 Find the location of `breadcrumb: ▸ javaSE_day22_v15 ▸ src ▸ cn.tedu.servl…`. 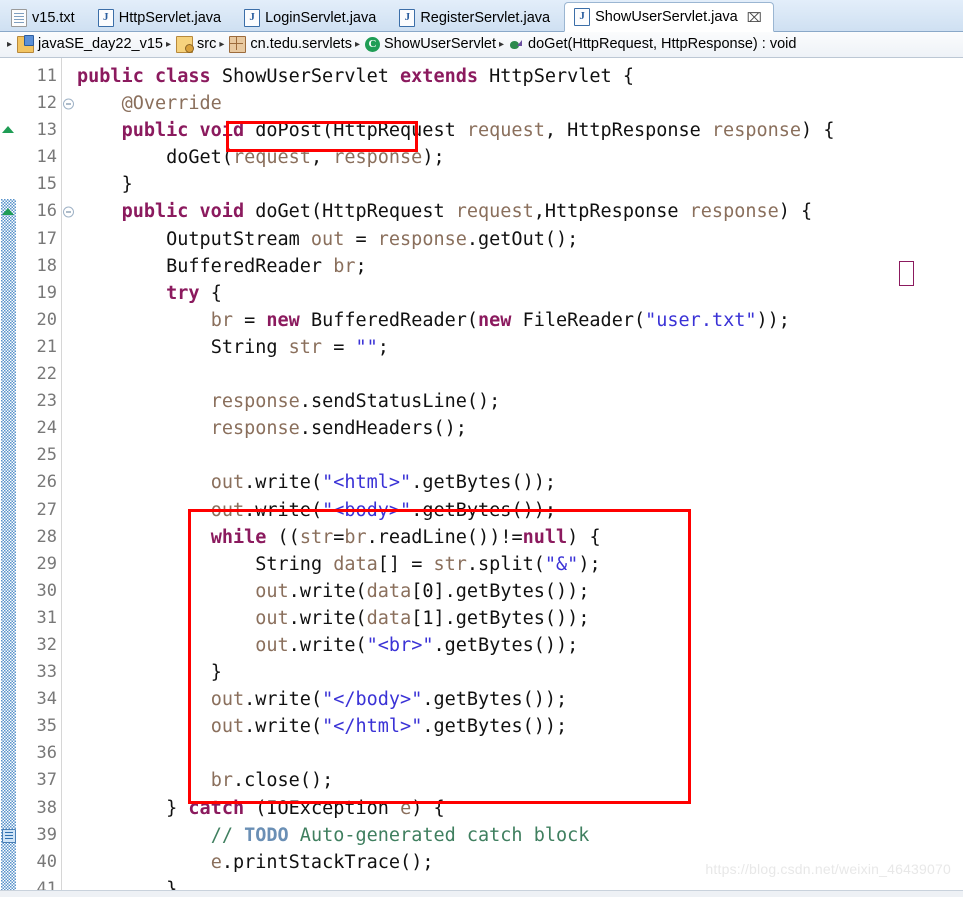

breadcrumb: ▸ javaSE_day22_v15 ▸ src ▸ cn.tedu.servl… is located at coordinates (481, 45).